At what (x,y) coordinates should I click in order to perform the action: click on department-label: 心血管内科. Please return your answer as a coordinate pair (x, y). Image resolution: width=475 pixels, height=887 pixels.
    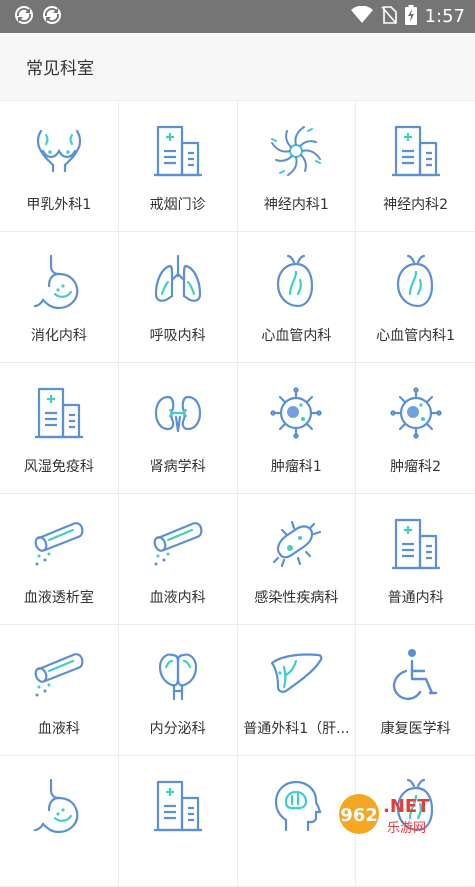
    Looking at the image, I should click on (296, 335).